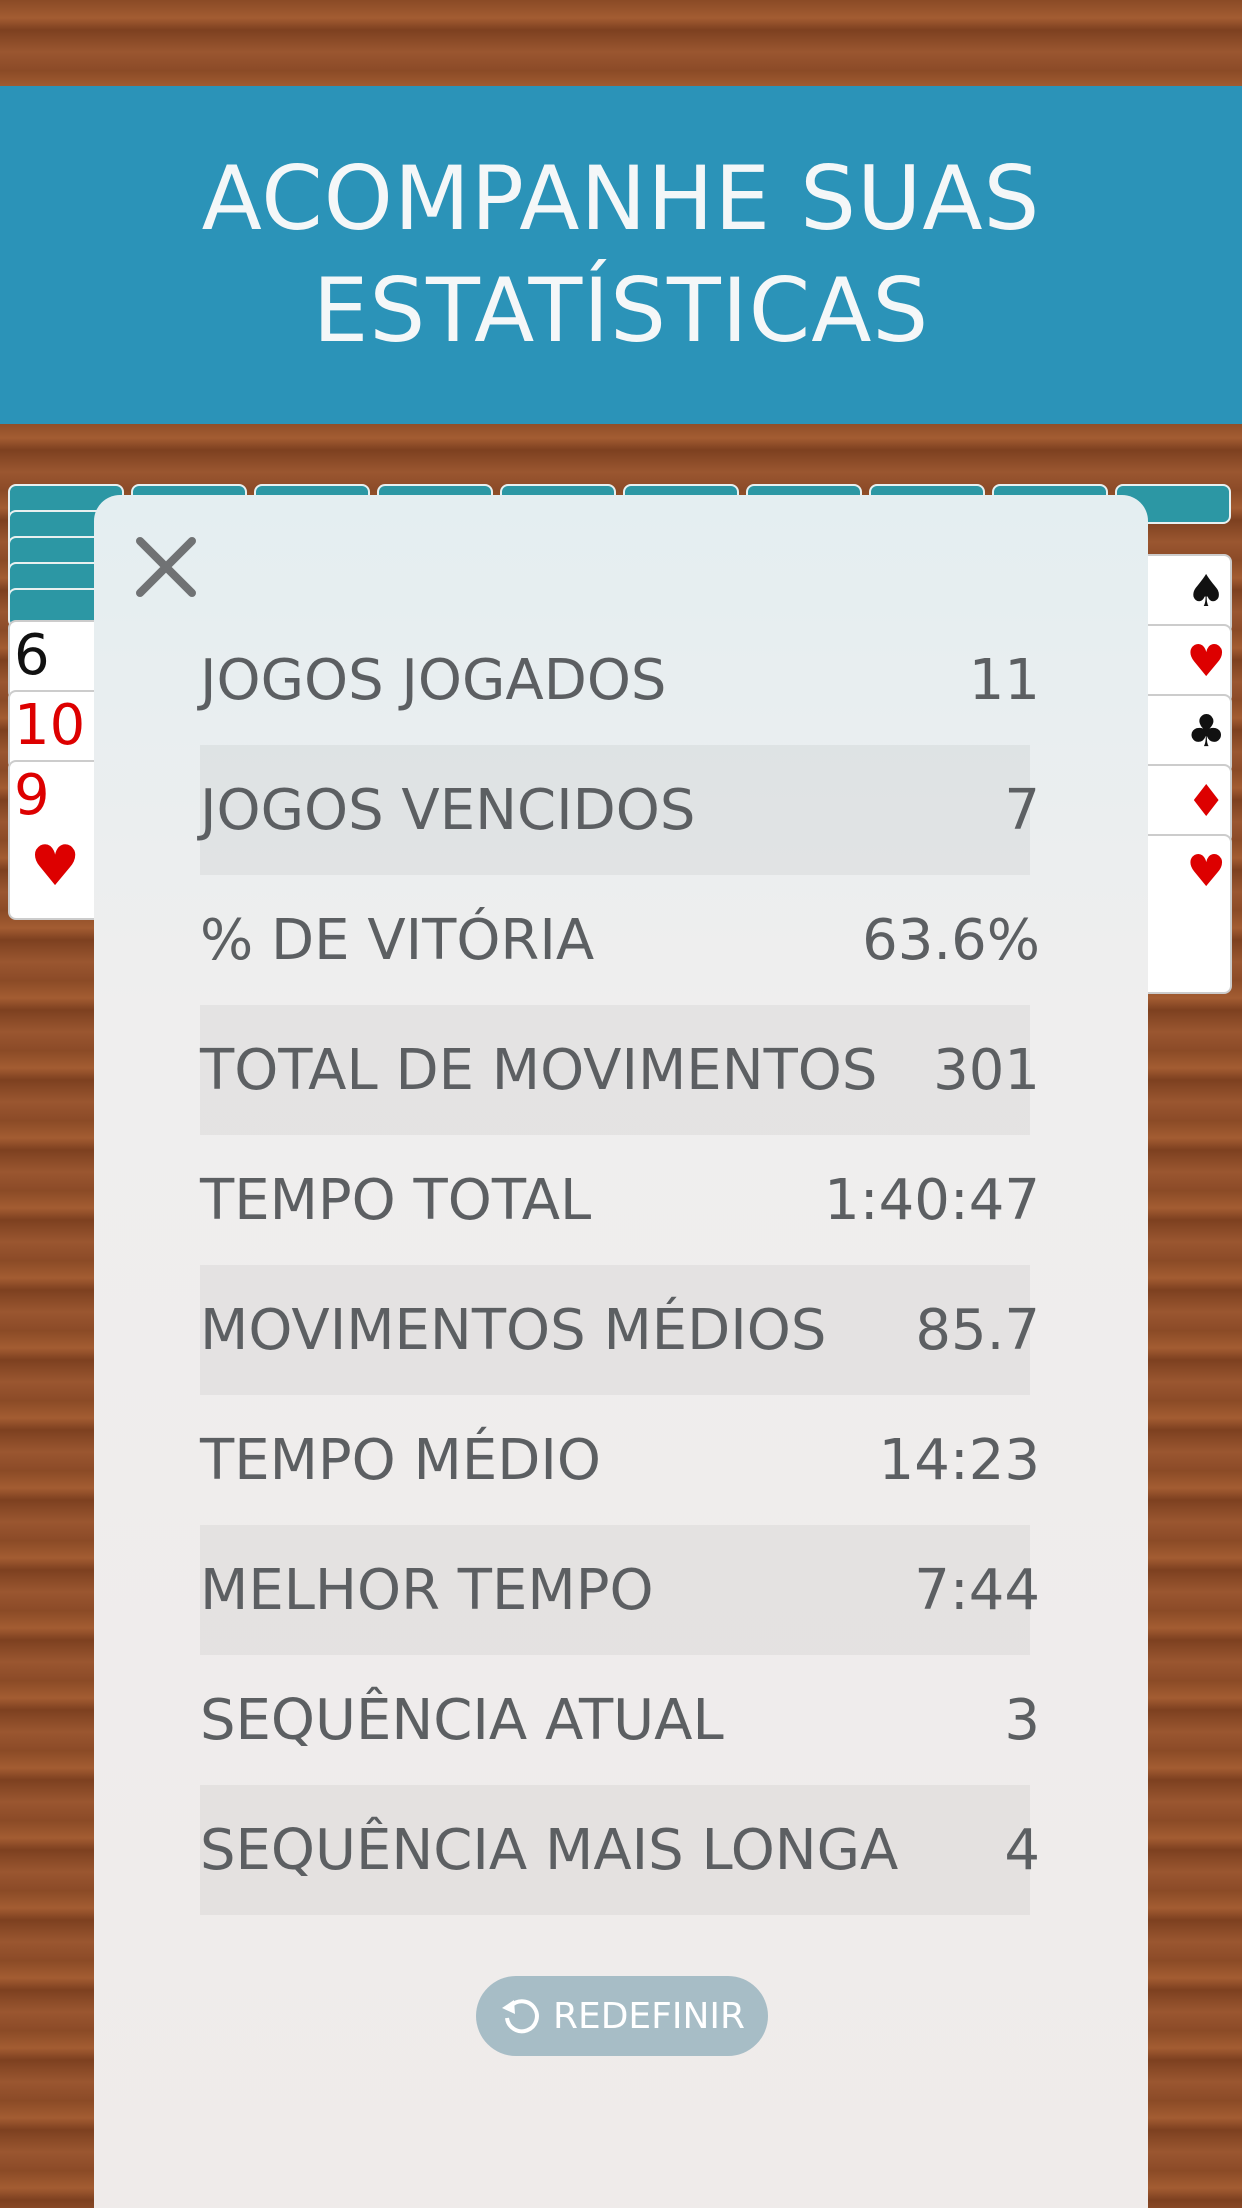 The image size is (1242, 2208). Describe the element at coordinates (166, 567) in the screenshot. I see `close-icon` at that location.